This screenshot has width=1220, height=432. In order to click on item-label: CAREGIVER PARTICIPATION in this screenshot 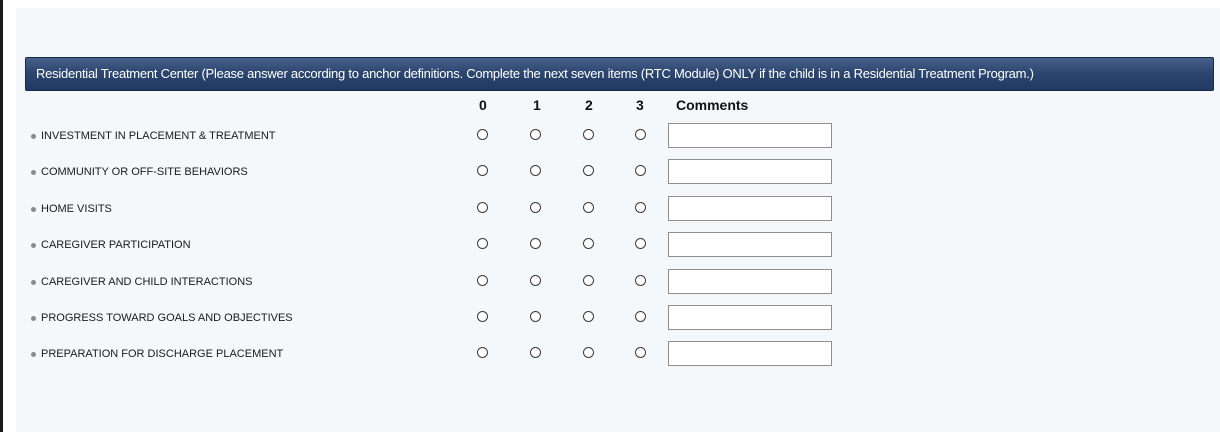, I will do `click(116, 245)`.